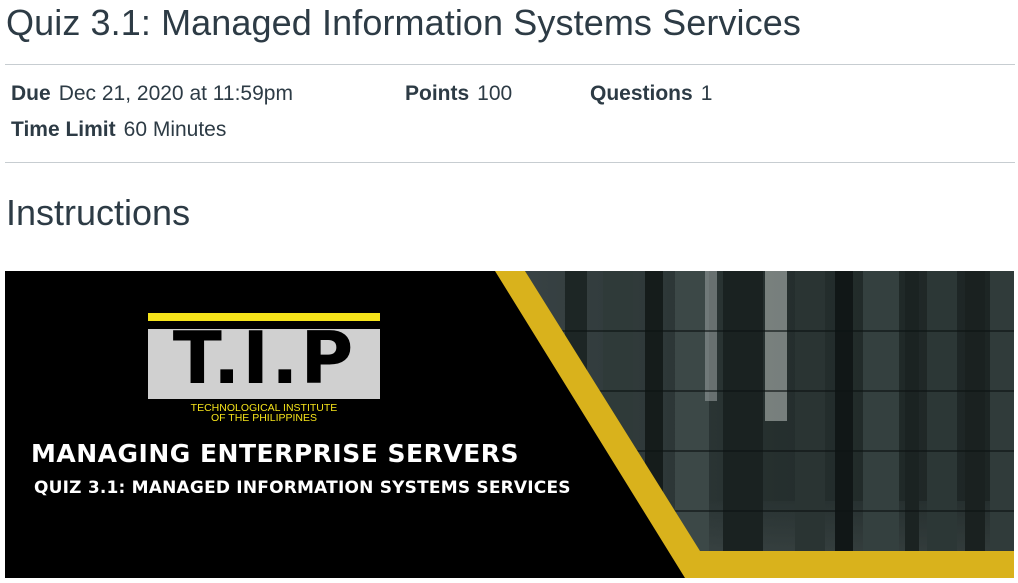 This screenshot has height=583, width=1018. I want to click on questions-value: 1, so click(706, 93).